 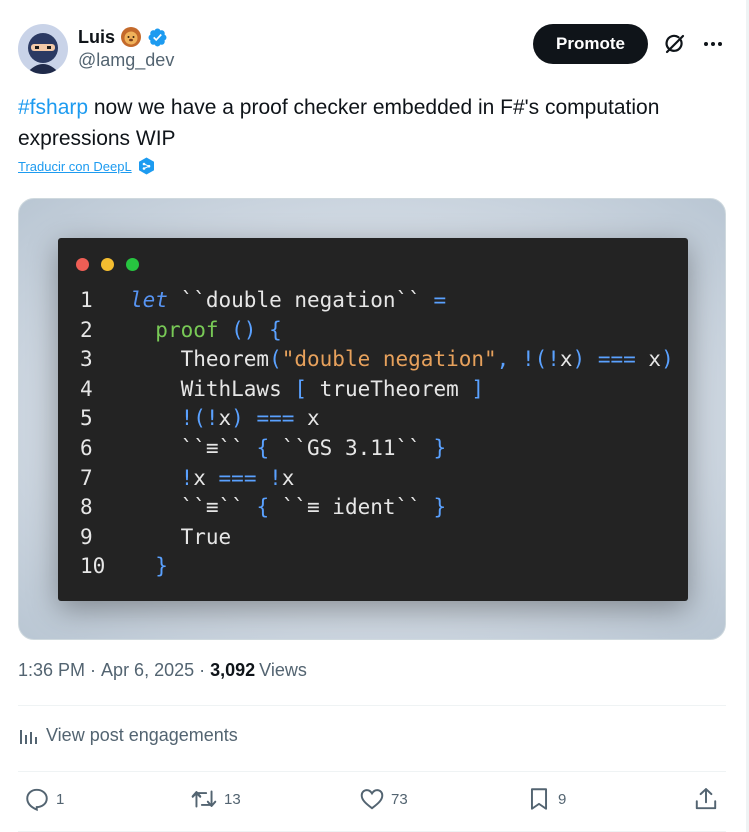 I want to click on line-number: 9, so click(x=86, y=536).